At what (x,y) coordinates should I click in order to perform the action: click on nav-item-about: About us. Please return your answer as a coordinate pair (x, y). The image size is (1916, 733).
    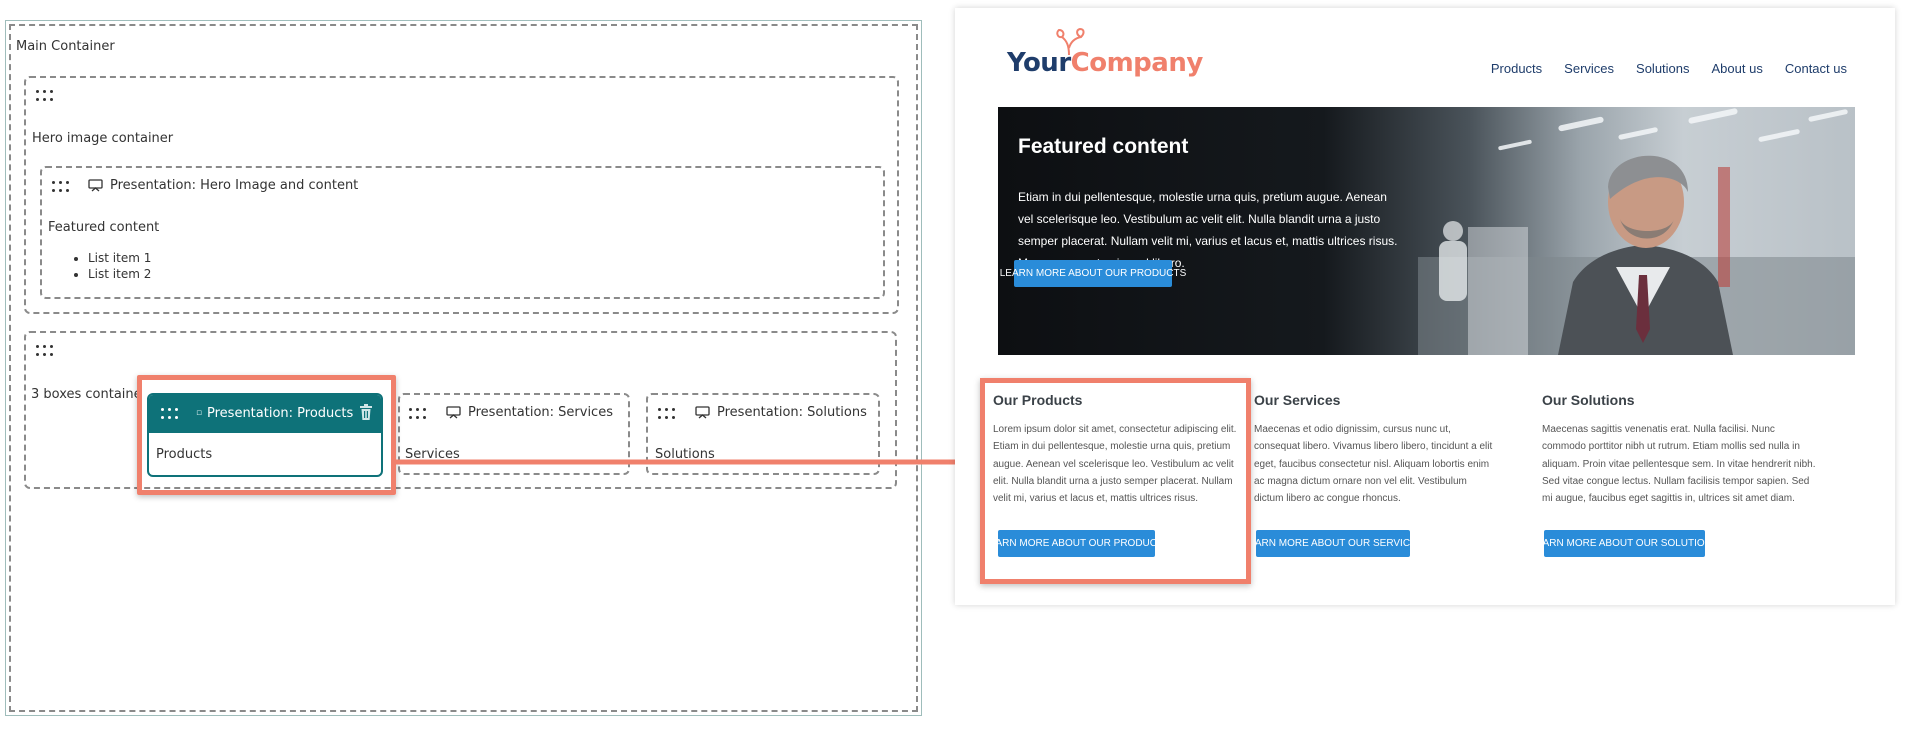
    Looking at the image, I should click on (1737, 68).